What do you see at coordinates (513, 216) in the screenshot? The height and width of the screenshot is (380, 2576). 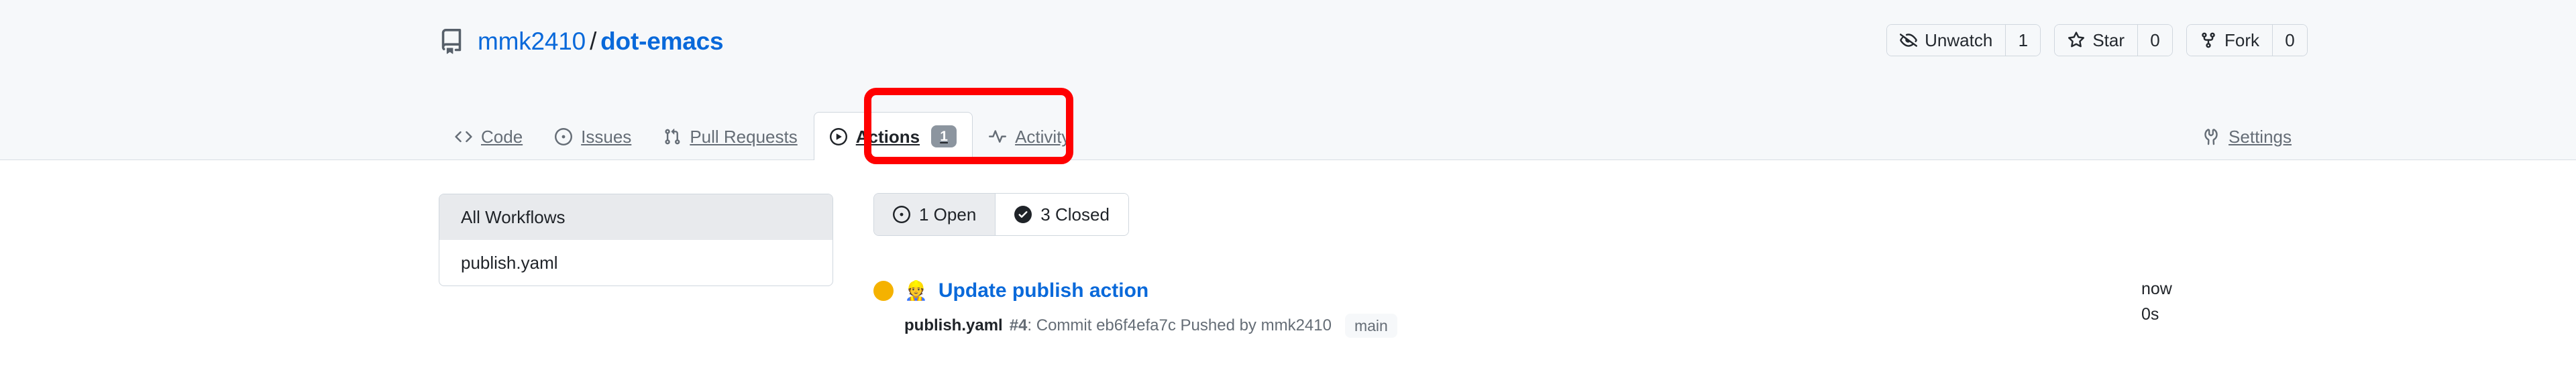 I see `sidebar-item-all-workflows-label: All Workflows` at bounding box center [513, 216].